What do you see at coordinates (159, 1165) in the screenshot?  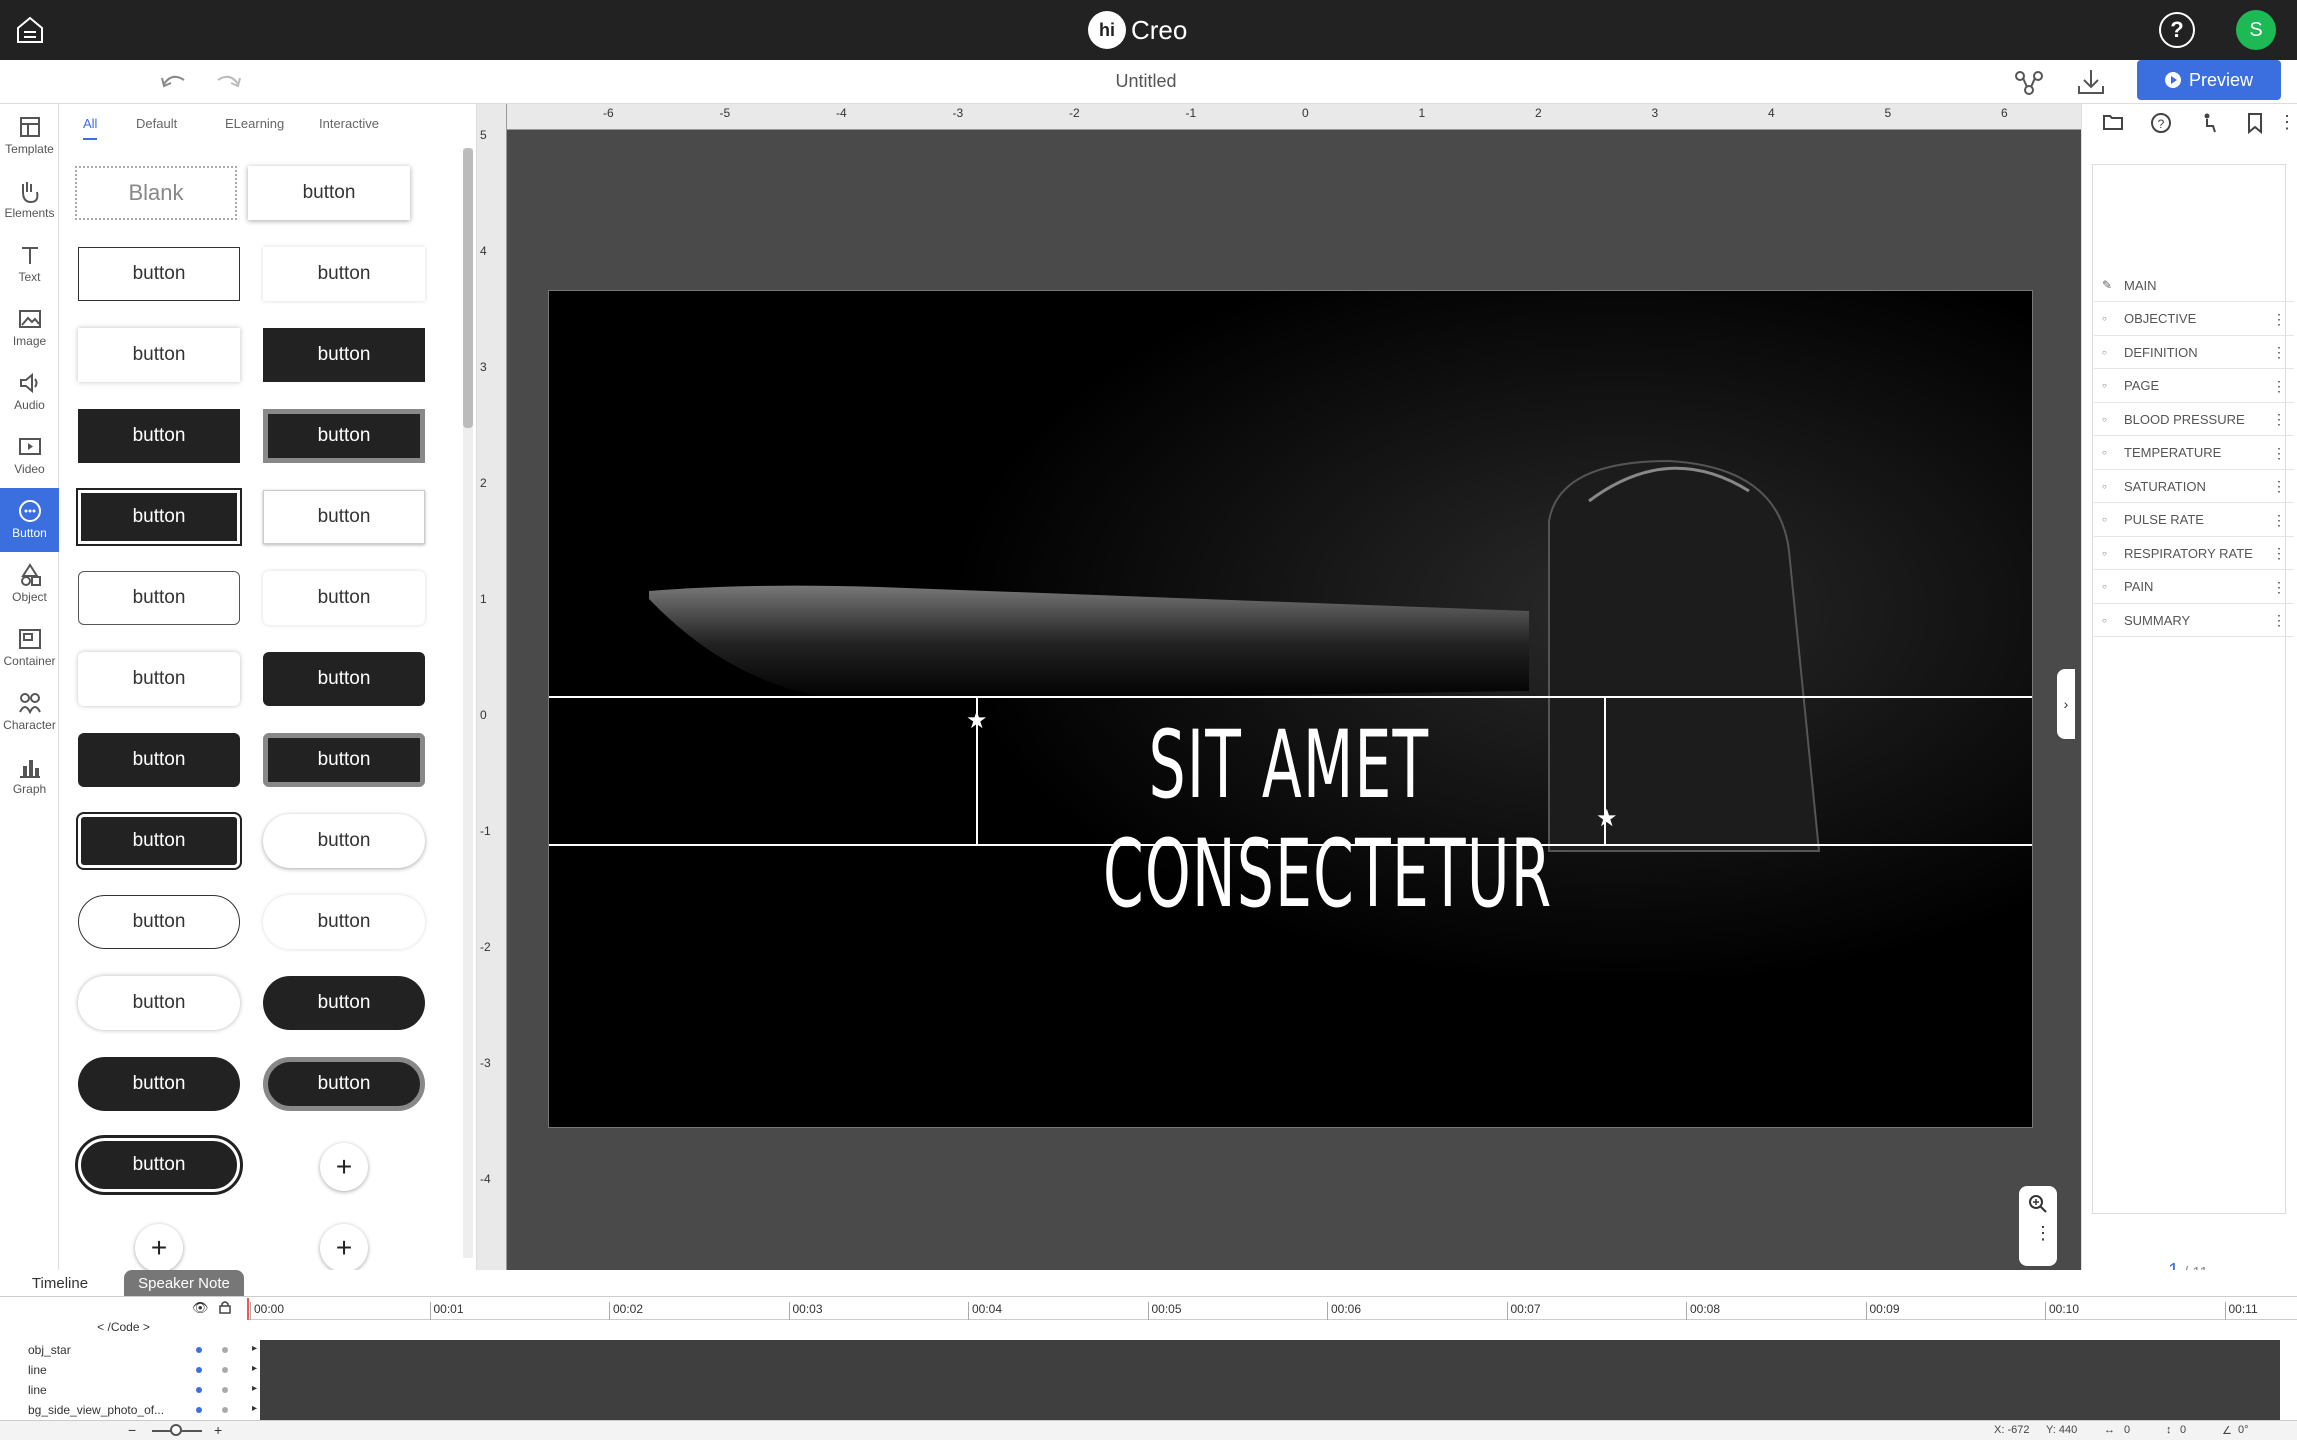 I see `button-style-24: button` at bounding box center [159, 1165].